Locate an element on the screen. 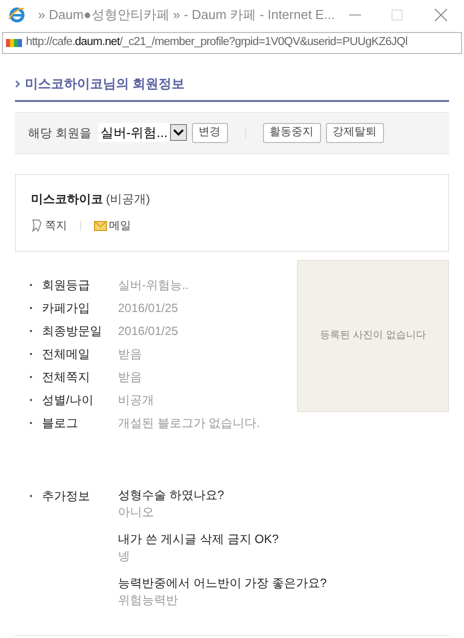 This screenshot has width=464, height=638. site-icon is located at coordinates (14, 43).